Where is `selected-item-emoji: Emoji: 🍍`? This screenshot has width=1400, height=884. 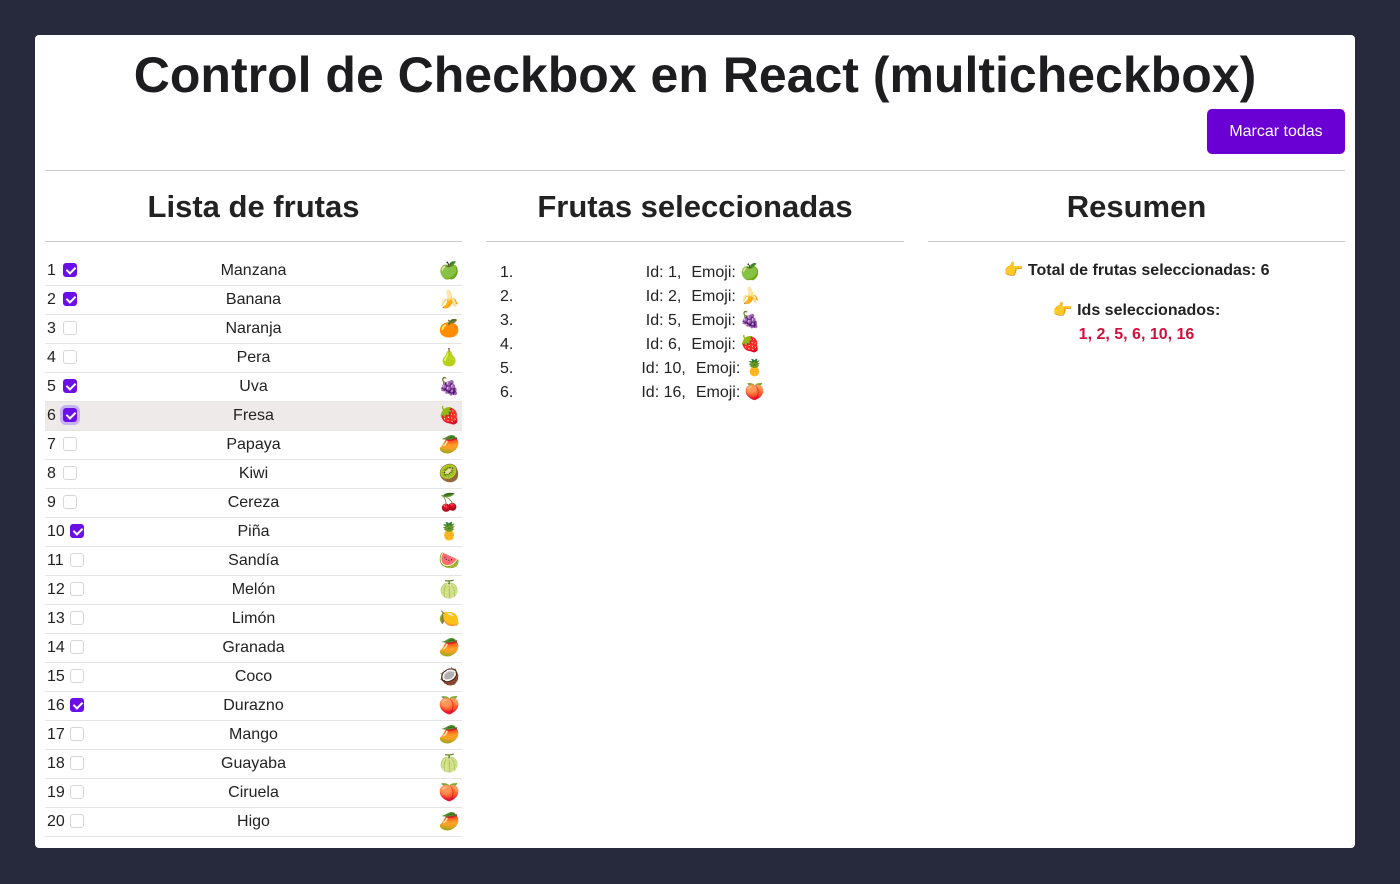 selected-item-emoji: Emoji: 🍍 is located at coordinates (730, 368).